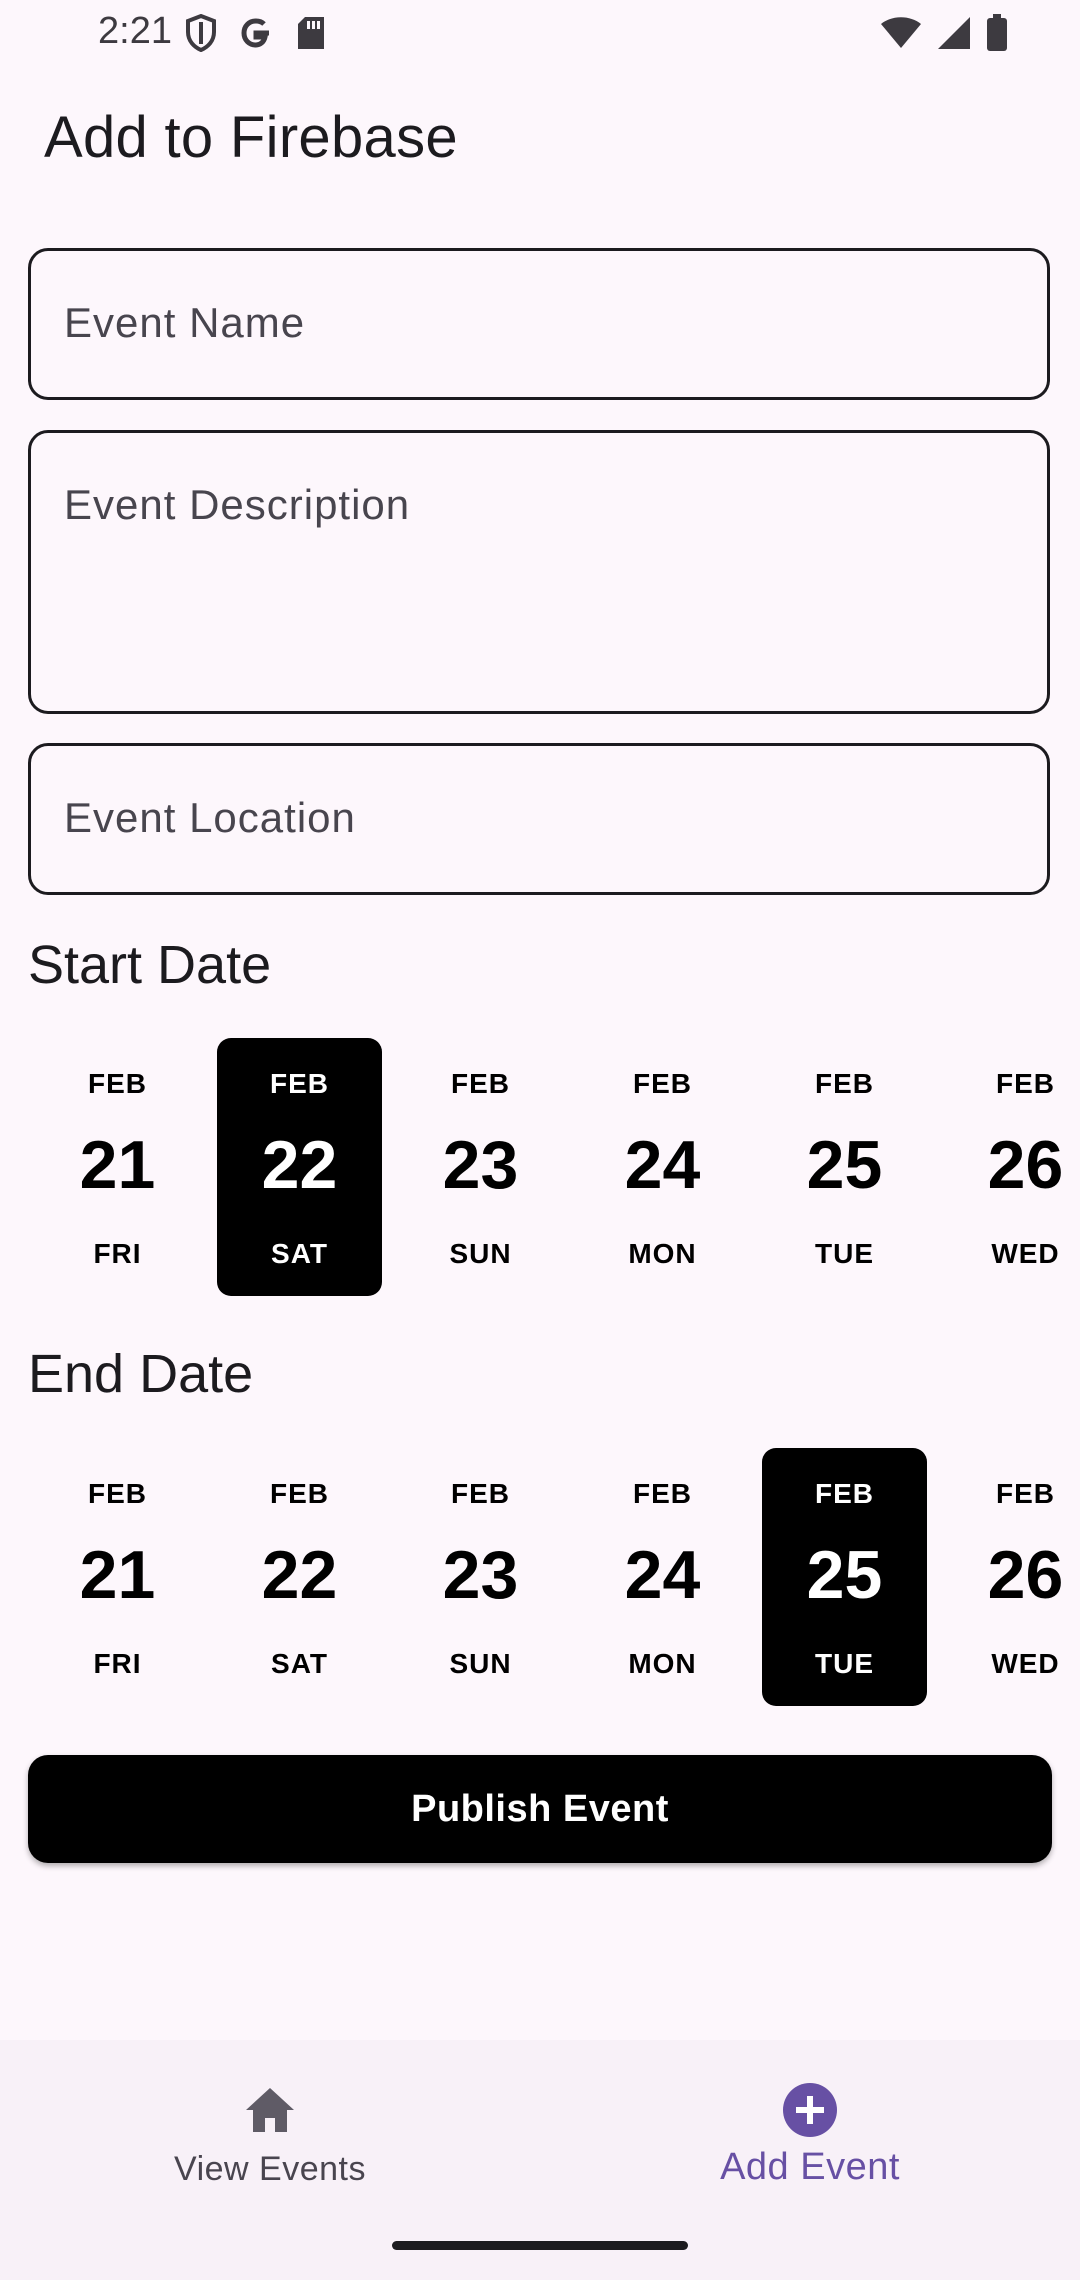 The image size is (1080, 2280). Describe the element at coordinates (954, 35) in the screenshot. I see `signal-icon` at that location.